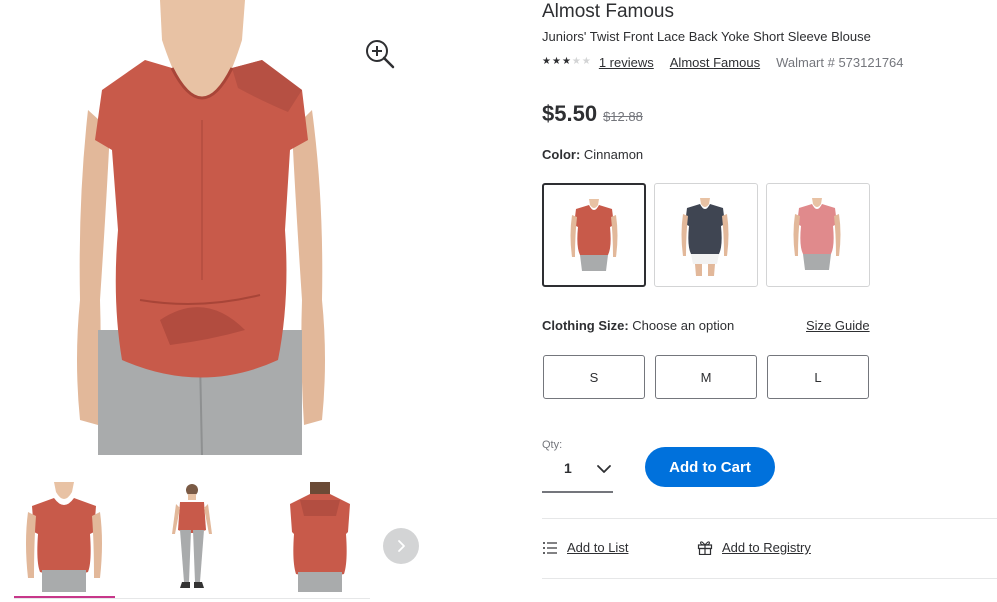 The height and width of the screenshot is (602, 997). I want to click on add-to-cart-button: Add to Cart, so click(710, 467).